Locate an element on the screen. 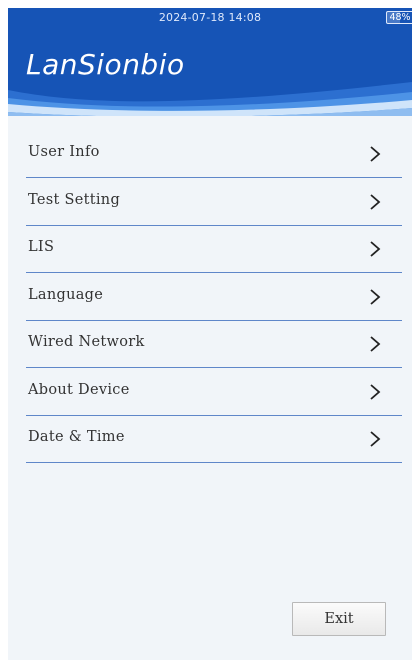 The height and width of the screenshot is (660, 412). menu-item-test-setting: Test Setting is located at coordinates (214, 202).